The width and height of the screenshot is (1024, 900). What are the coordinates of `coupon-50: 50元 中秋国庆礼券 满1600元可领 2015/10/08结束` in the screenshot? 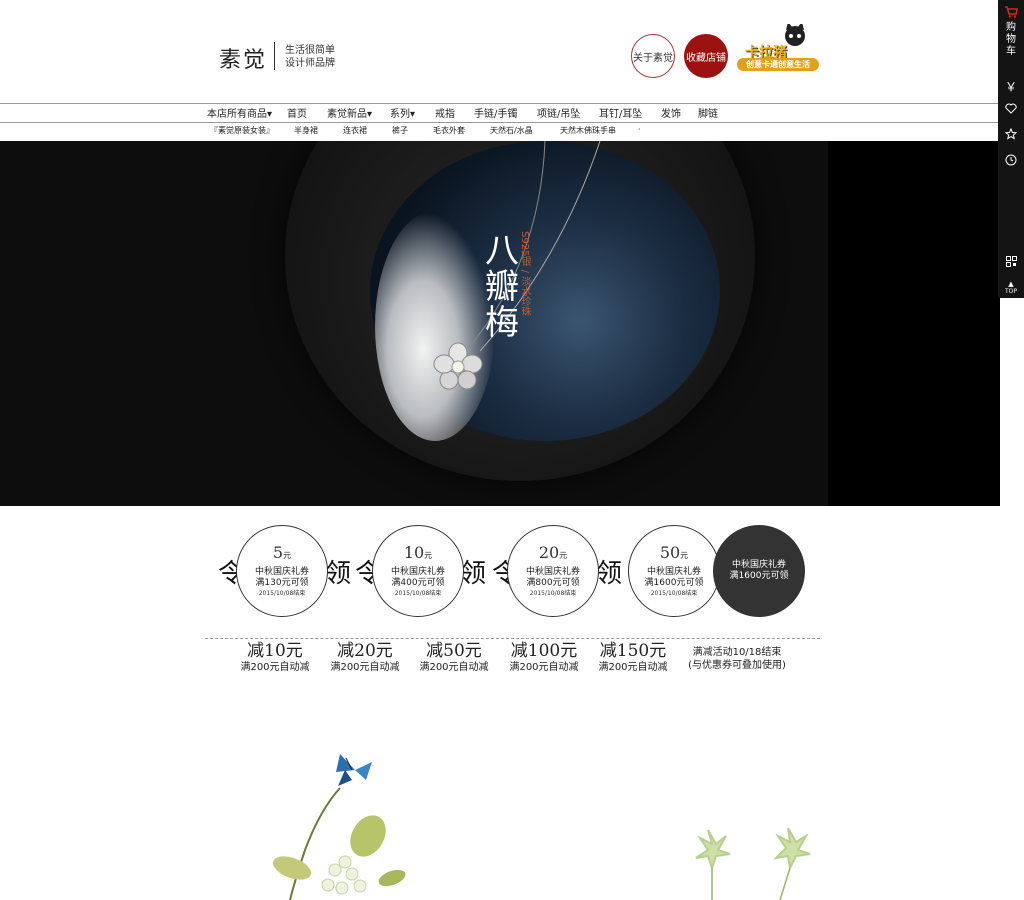 It's located at (674, 571).